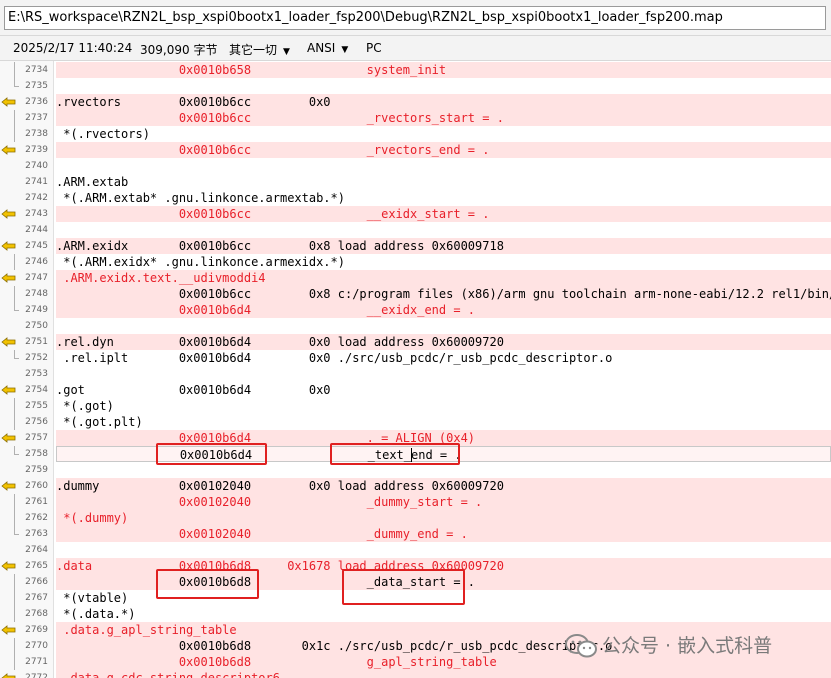 The width and height of the screenshot is (831, 678). What do you see at coordinates (85, 406) in the screenshot?
I see `line-text: *(.got)` at bounding box center [85, 406].